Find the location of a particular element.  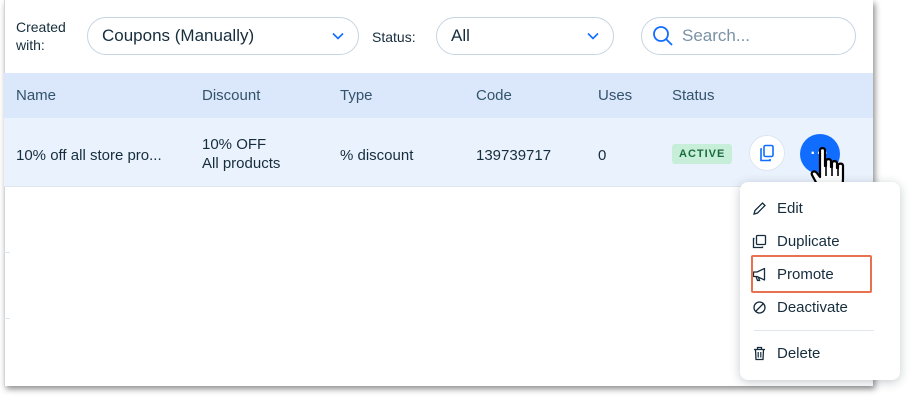

column-header-code: Code is located at coordinates (494, 95).